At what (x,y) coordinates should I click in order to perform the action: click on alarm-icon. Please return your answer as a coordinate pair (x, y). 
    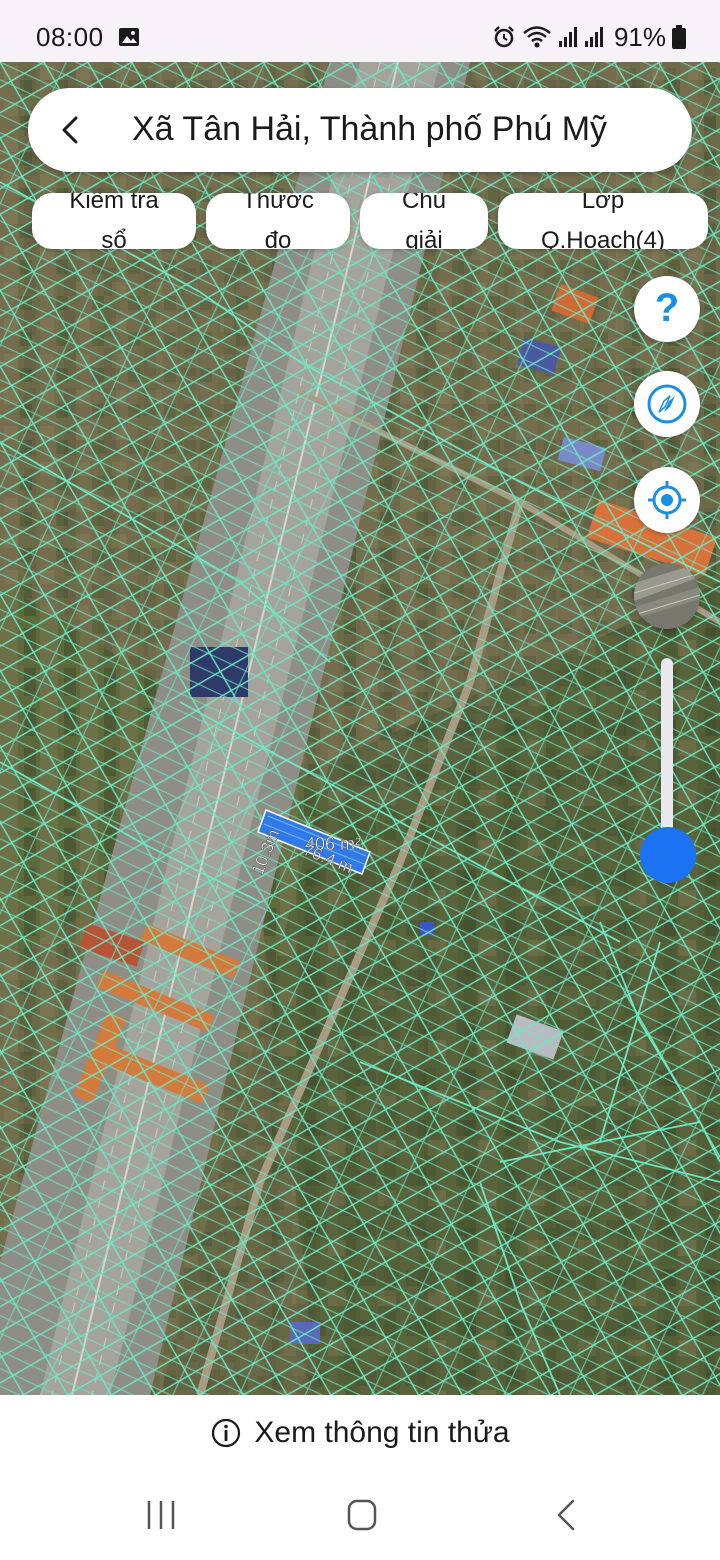
    Looking at the image, I should click on (504, 37).